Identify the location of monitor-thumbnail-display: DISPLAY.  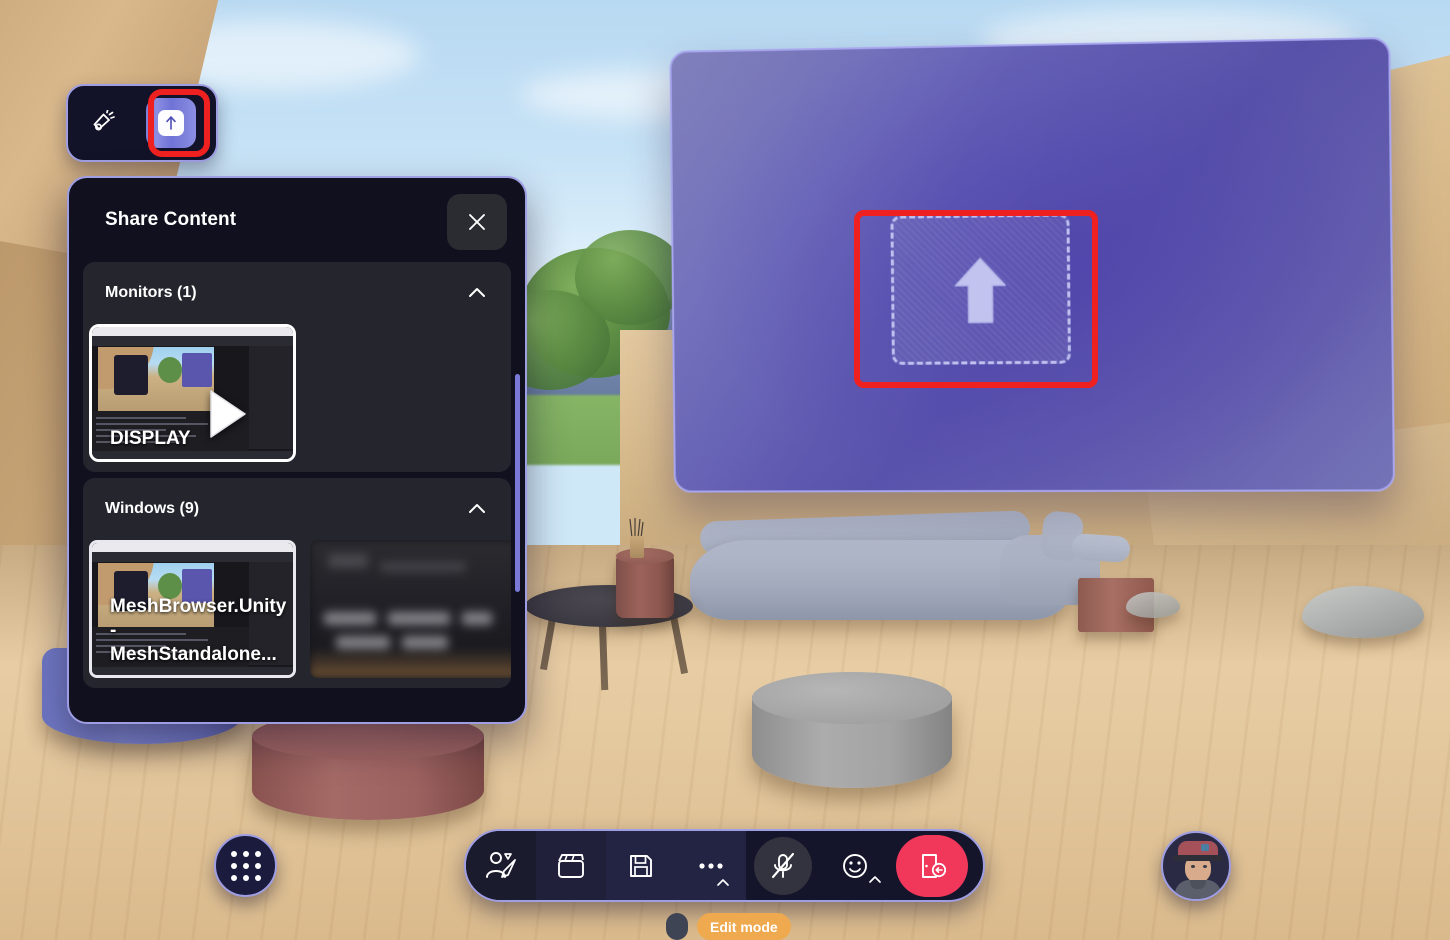
(192, 393).